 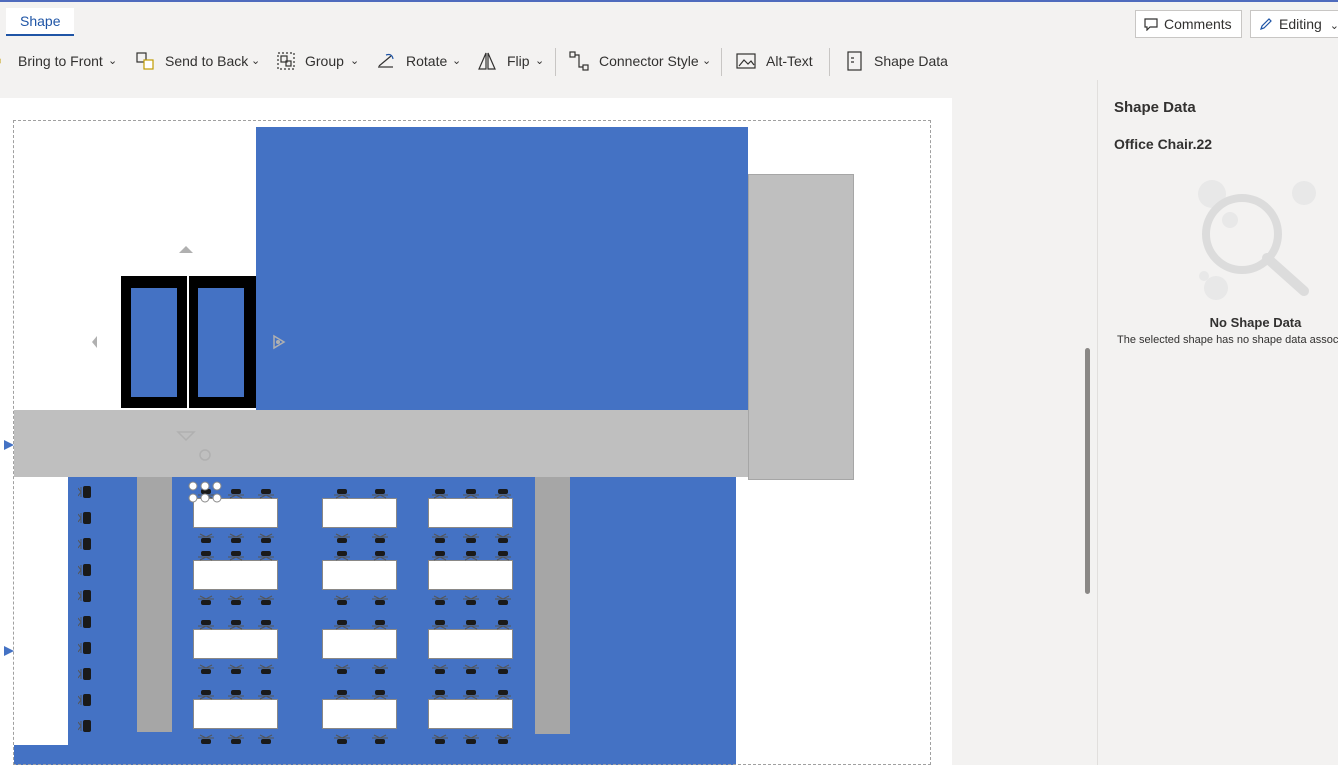 I want to click on send-to-back-button: Send to Back ⌄, so click(x=200, y=61).